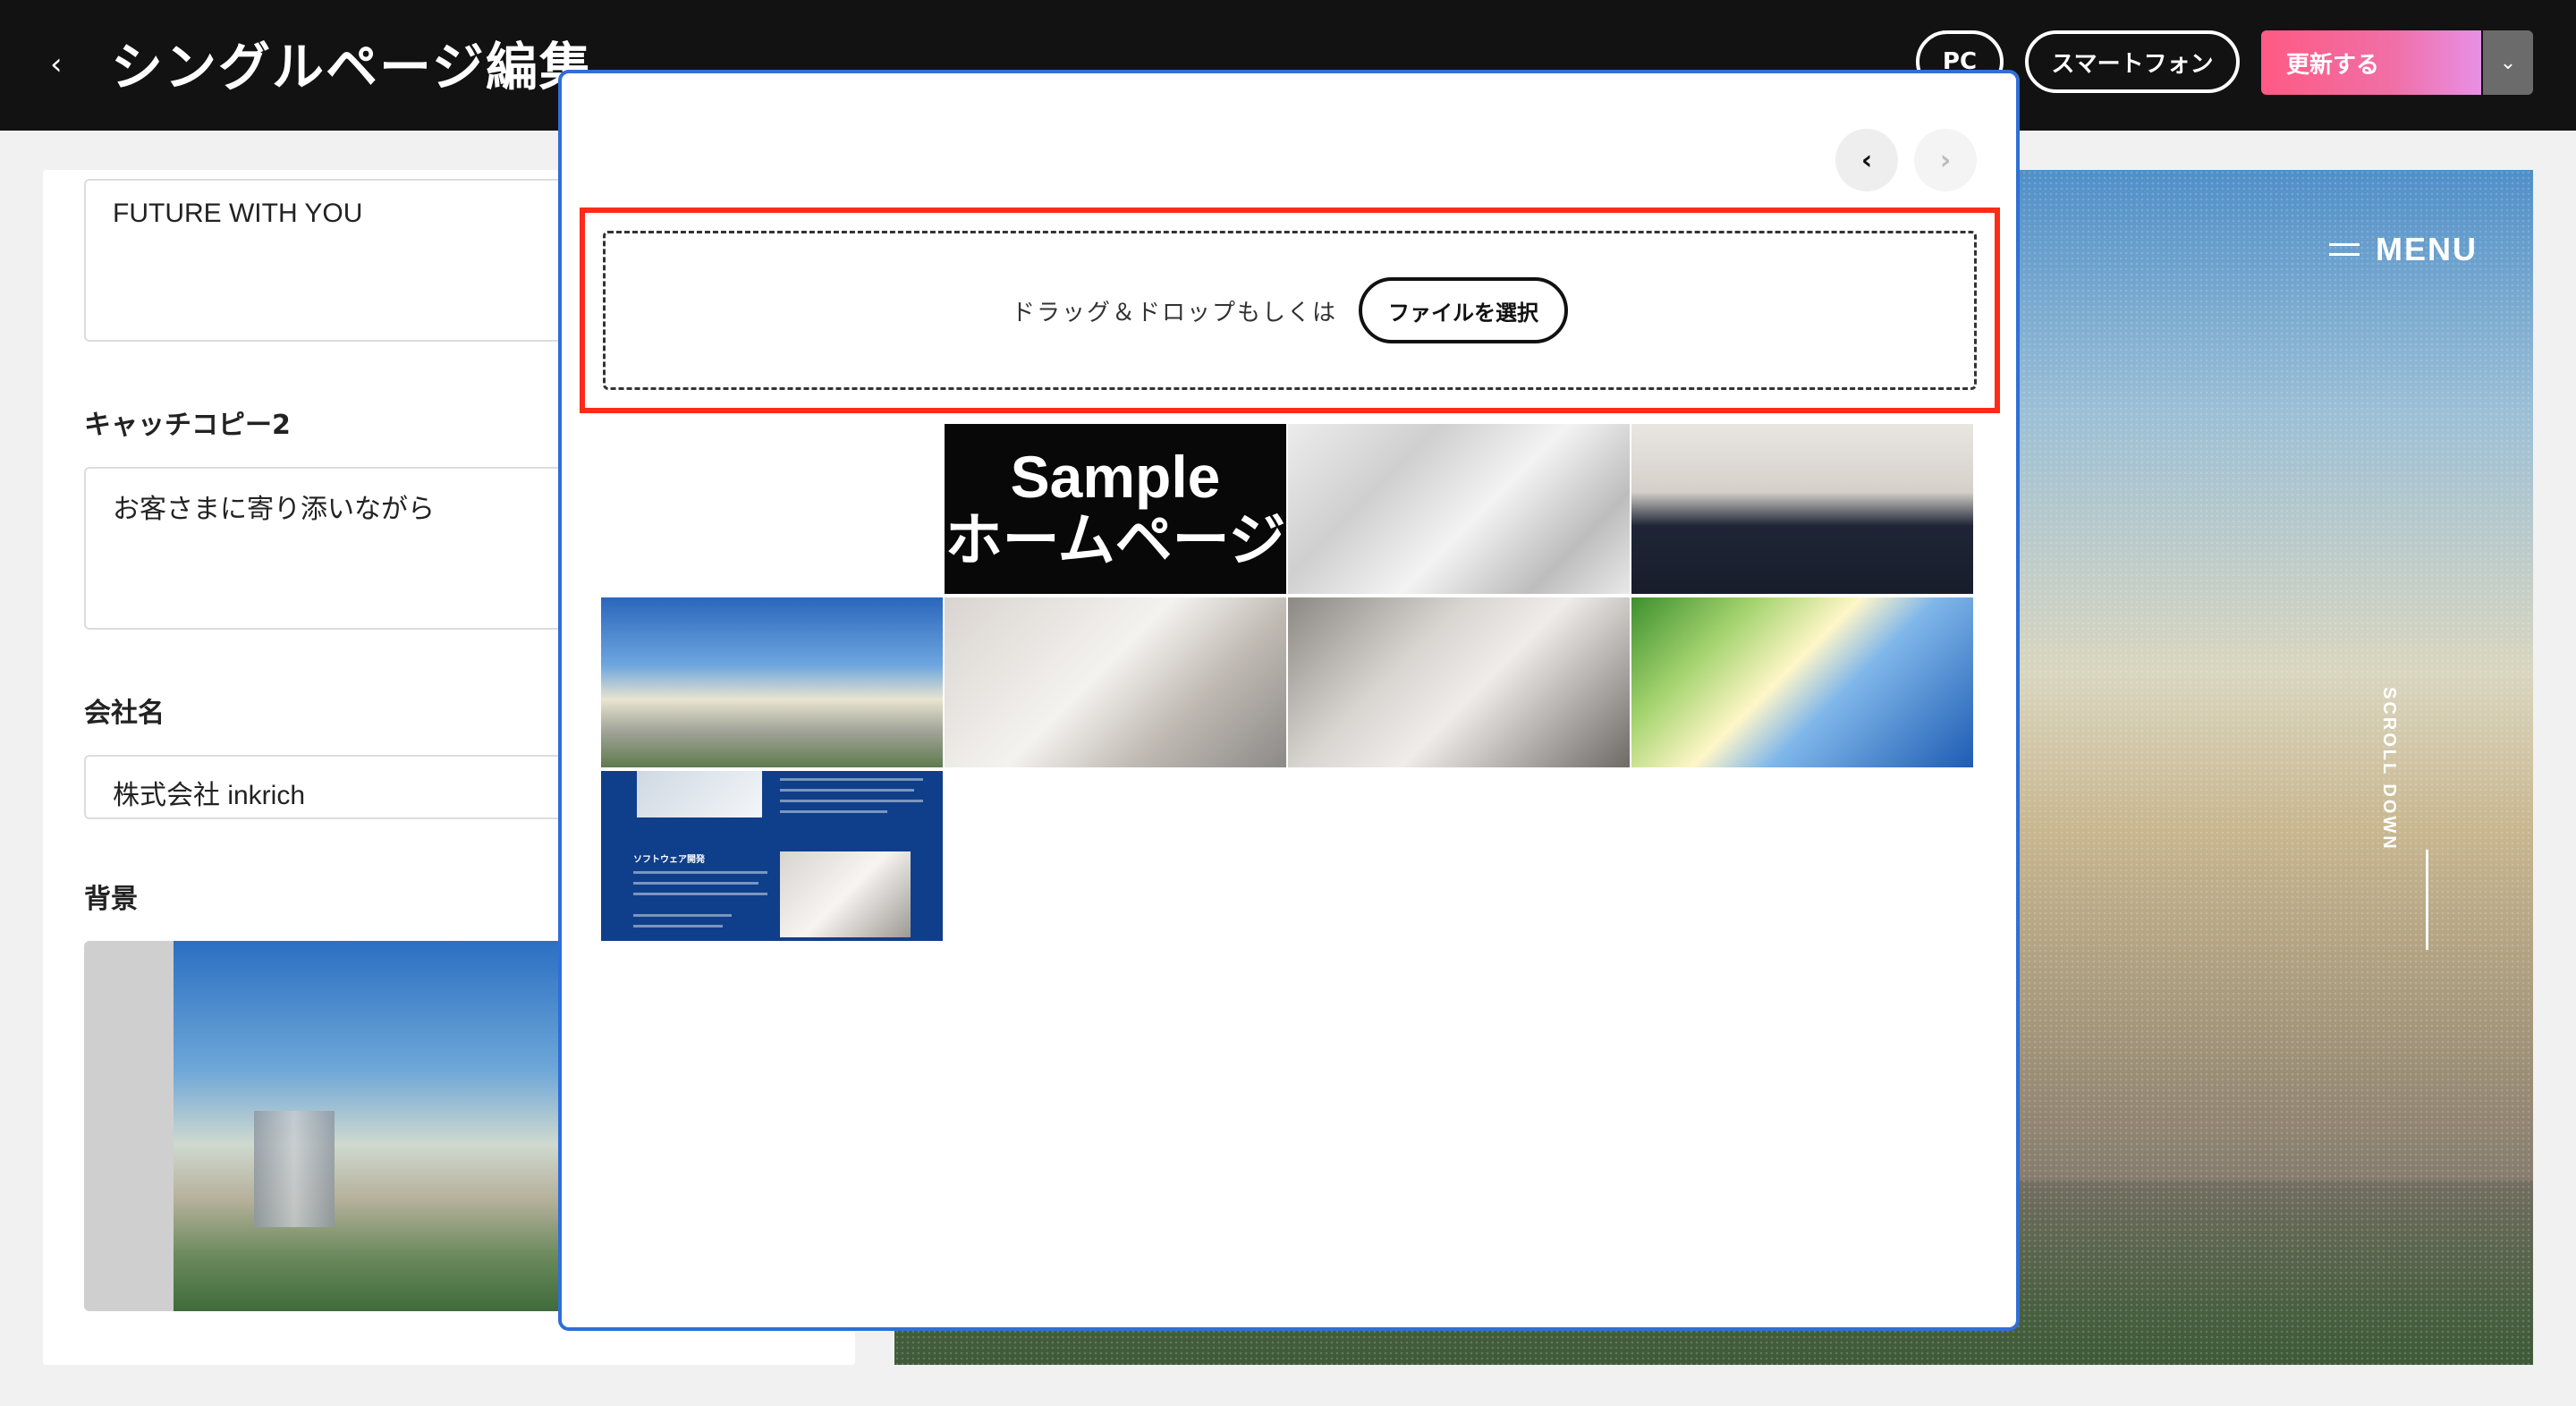 The image size is (2576, 1406). I want to click on tower-shape, so click(294, 1169).